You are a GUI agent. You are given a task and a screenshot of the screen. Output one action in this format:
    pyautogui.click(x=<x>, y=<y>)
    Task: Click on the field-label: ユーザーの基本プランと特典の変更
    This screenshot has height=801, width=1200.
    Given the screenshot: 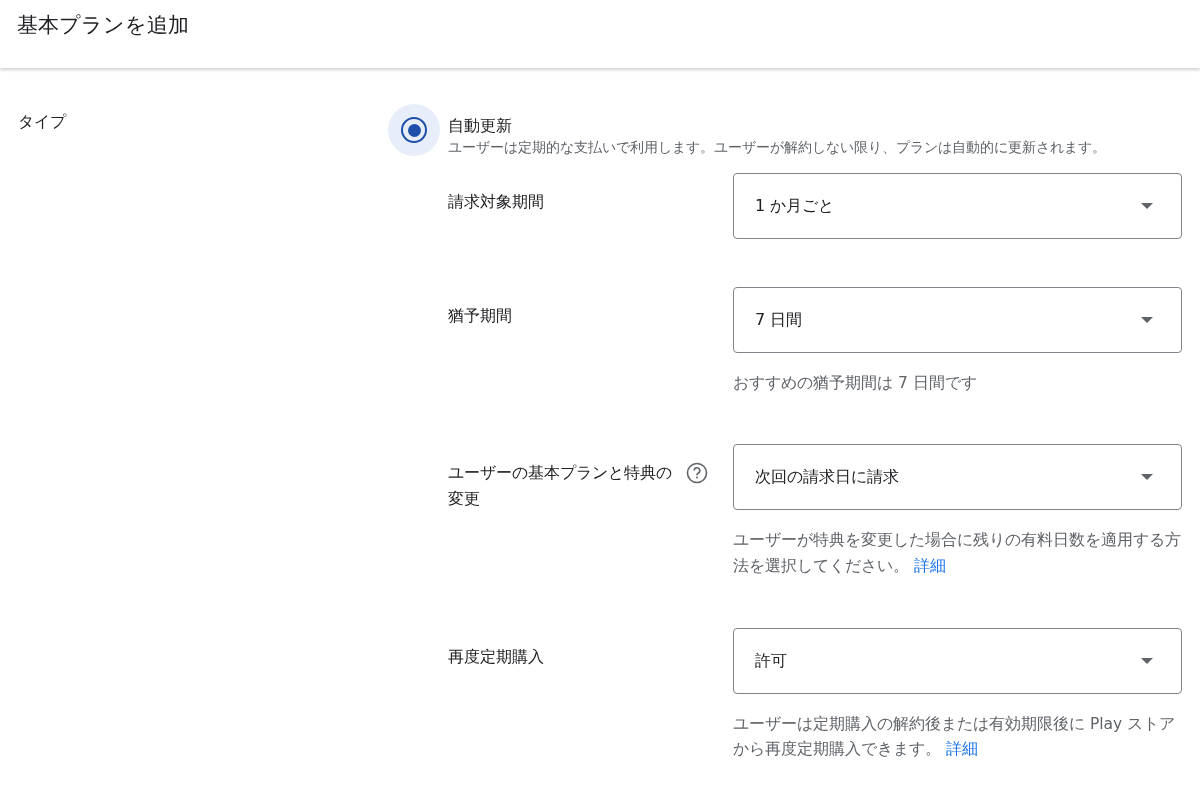 What is the action you would take?
    pyautogui.click(x=560, y=486)
    